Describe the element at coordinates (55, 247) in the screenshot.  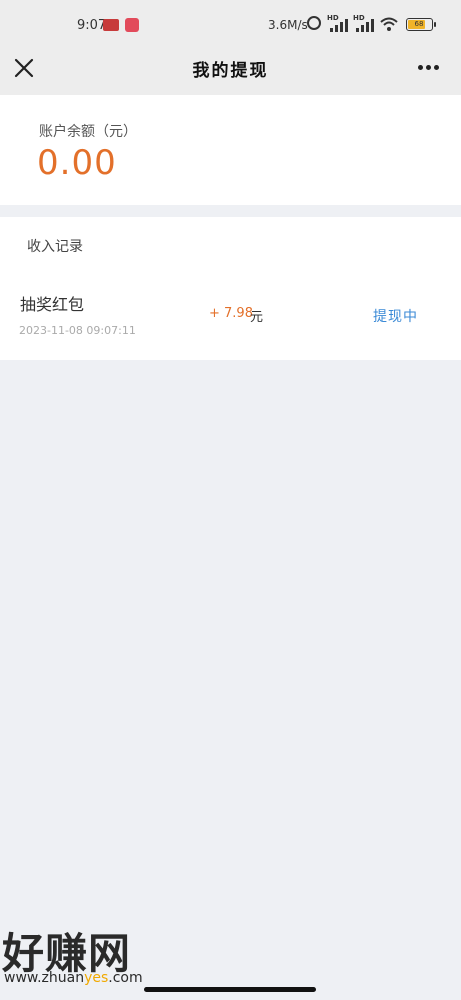
I see `records-section-title: 收入记录` at that location.